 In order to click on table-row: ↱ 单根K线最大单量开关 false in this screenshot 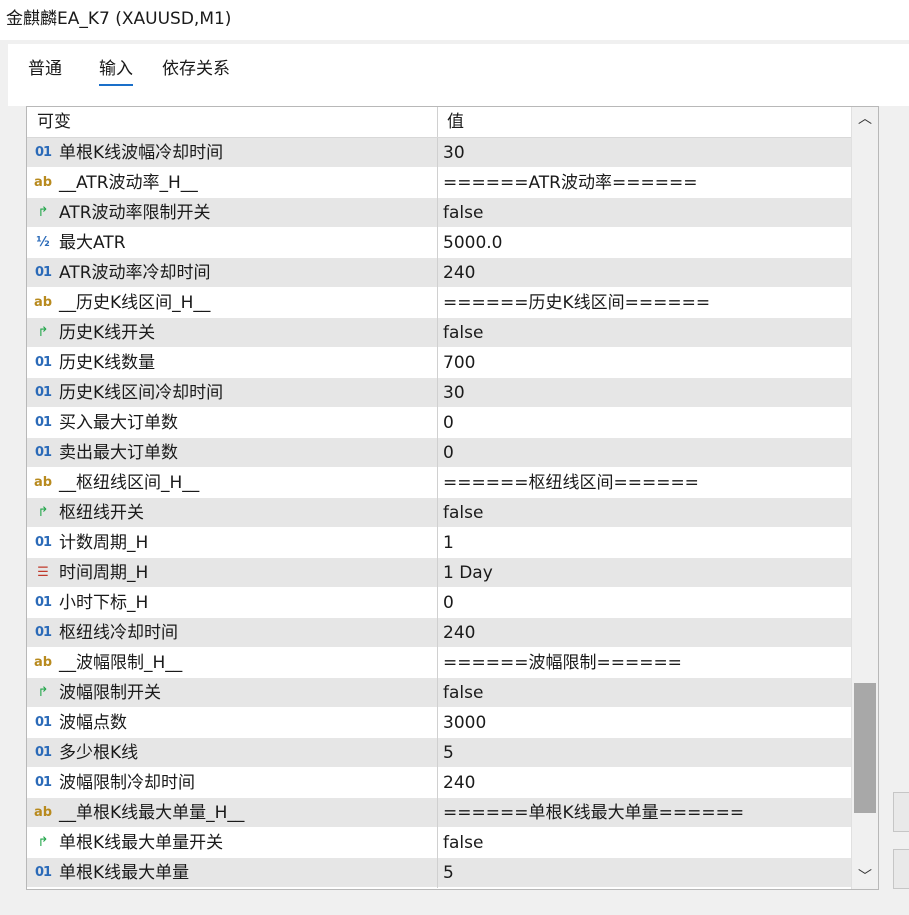, I will do `click(439, 843)`.